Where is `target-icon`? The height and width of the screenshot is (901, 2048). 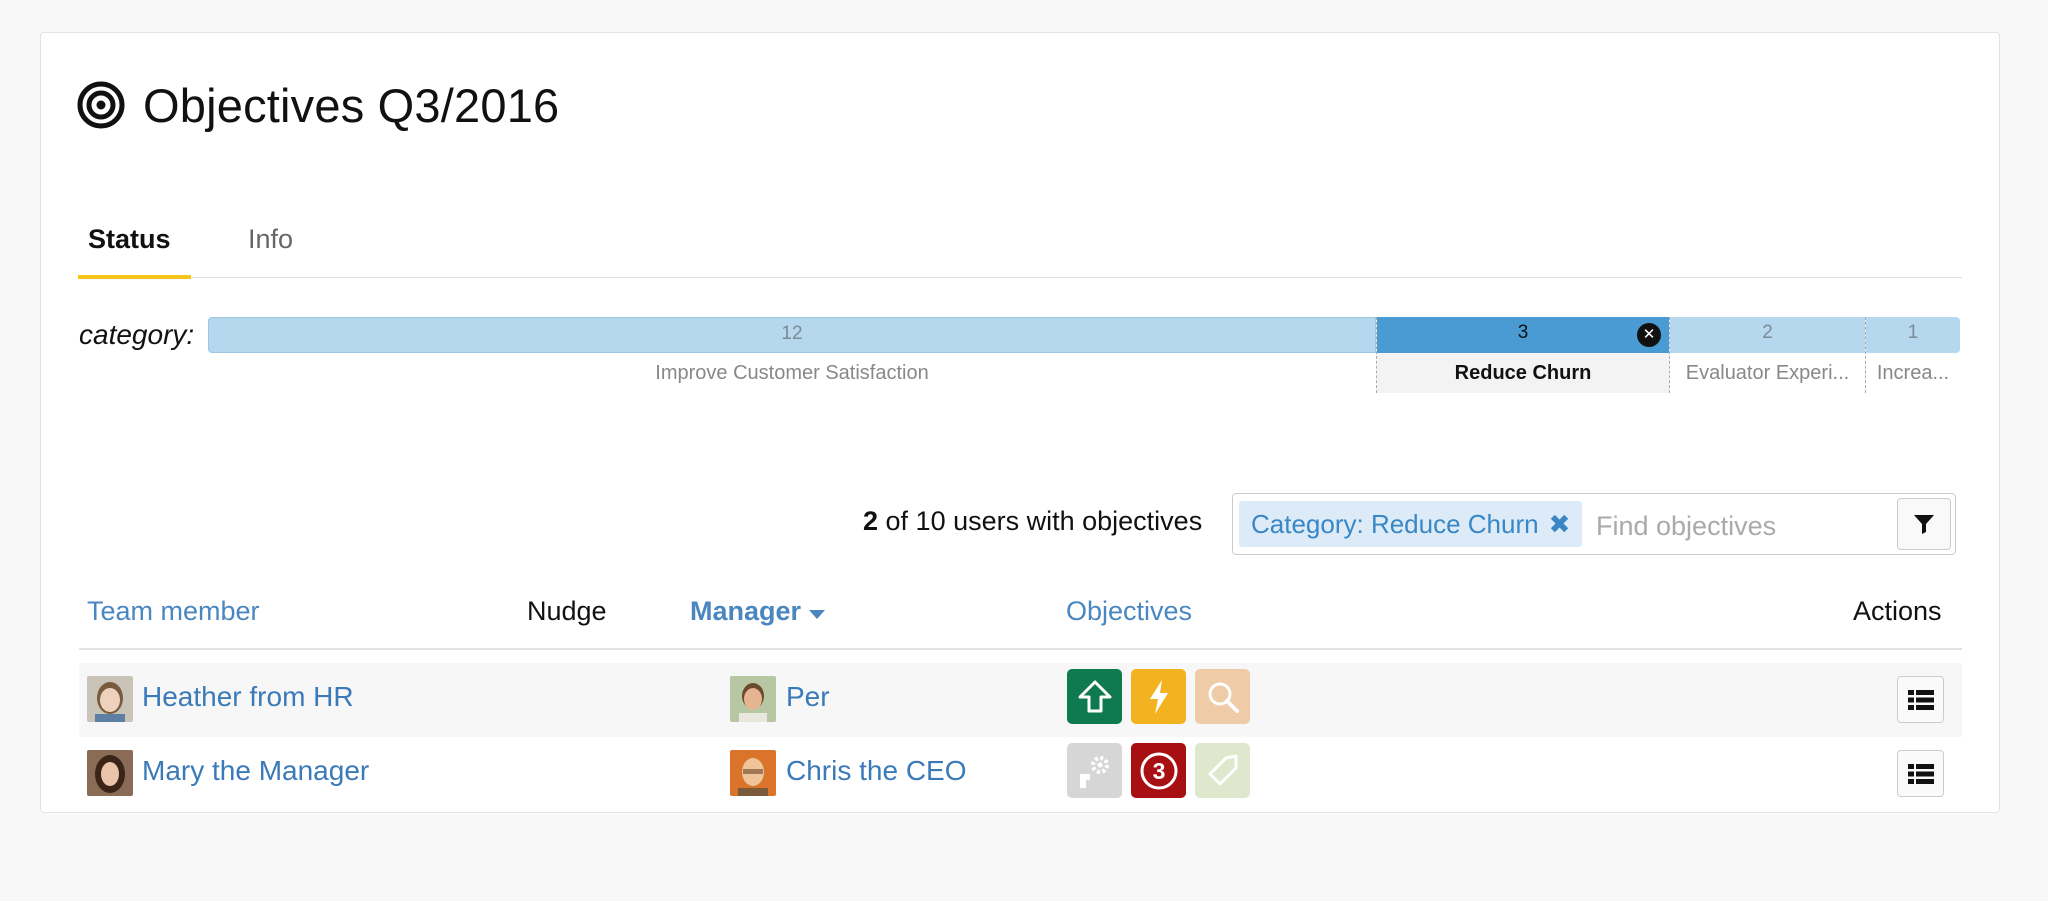 target-icon is located at coordinates (101, 105).